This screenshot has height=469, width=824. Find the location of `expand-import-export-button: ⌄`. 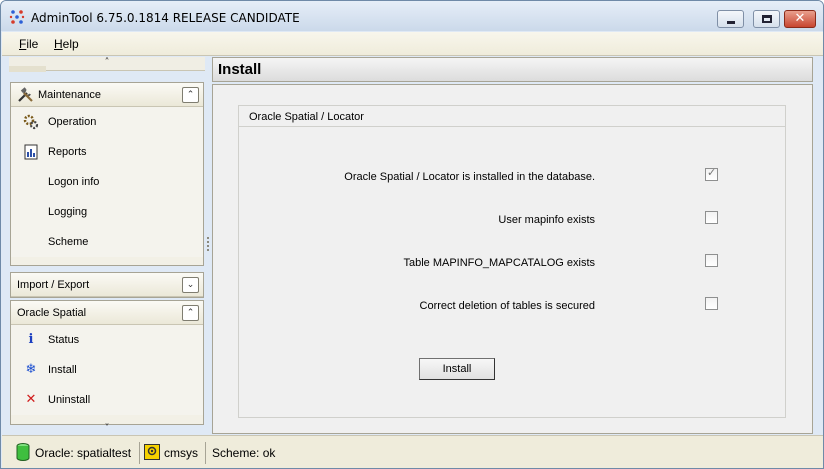

expand-import-export-button: ⌄ is located at coordinates (190, 285).